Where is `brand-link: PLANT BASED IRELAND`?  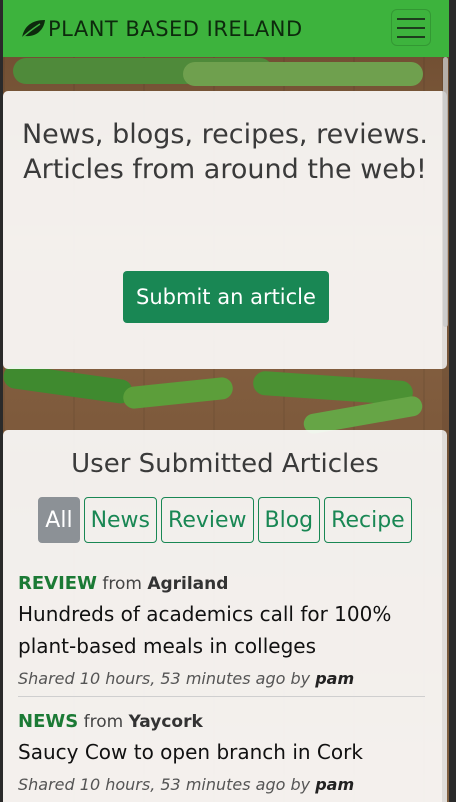
brand-link: PLANT BASED IRELAND is located at coordinates (161, 29).